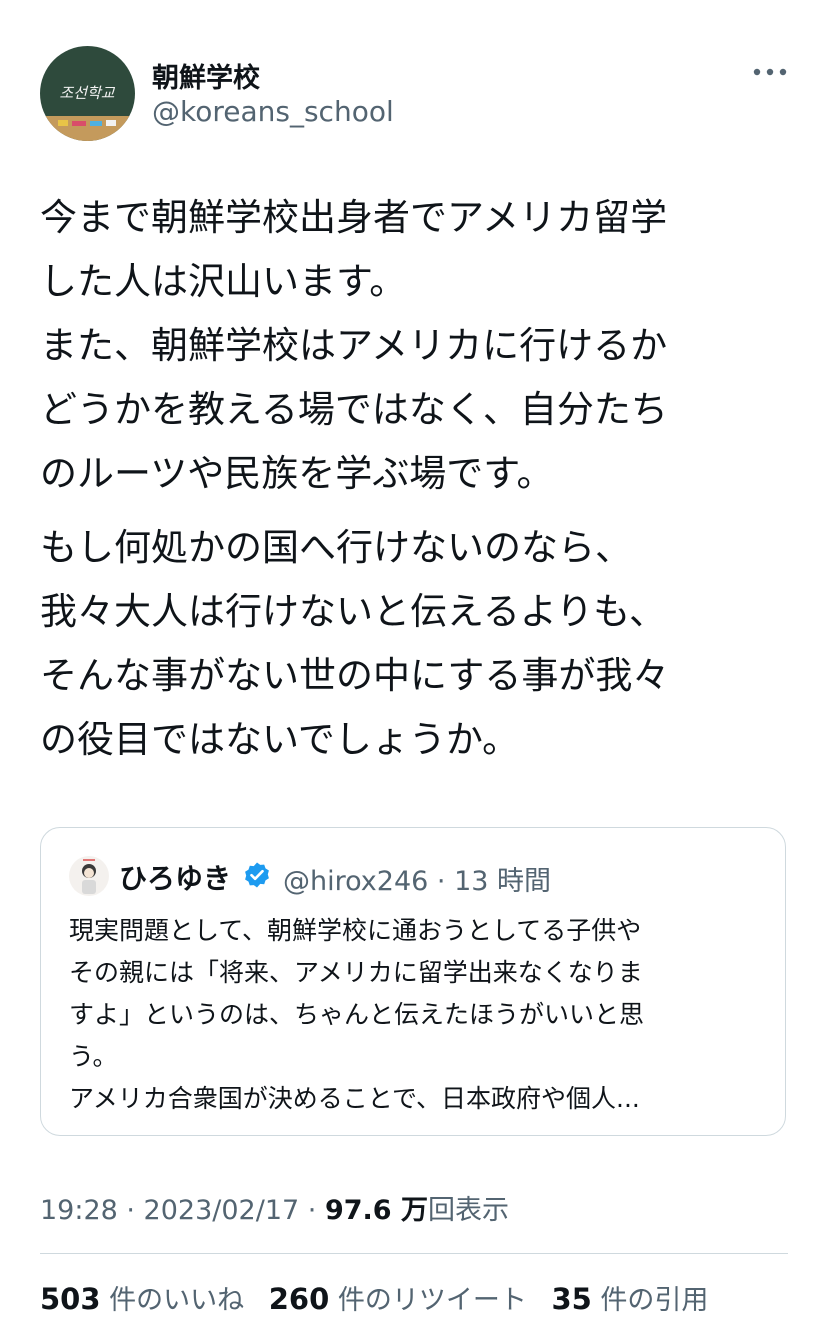 The height and width of the screenshot is (1330, 828). What do you see at coordinates (93, 1056) in the screenshot?
I see `quoted-line: う。` at bounding box center [93, 1056].